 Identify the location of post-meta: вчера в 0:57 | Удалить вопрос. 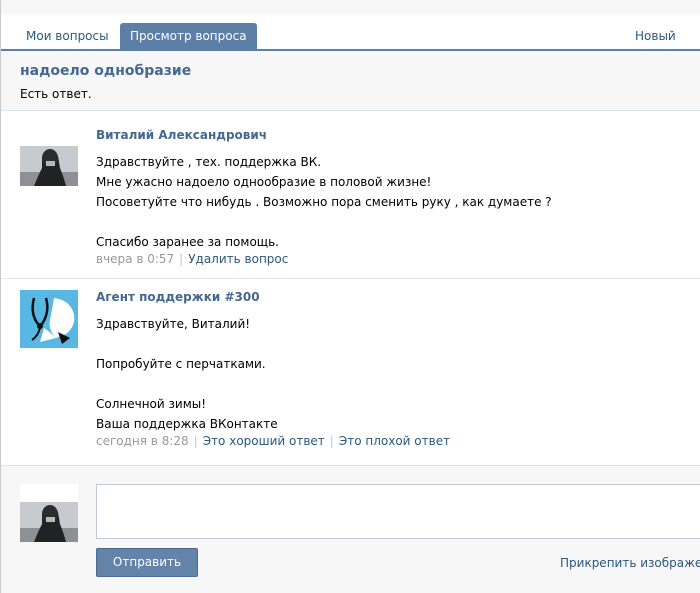
(192, 259).